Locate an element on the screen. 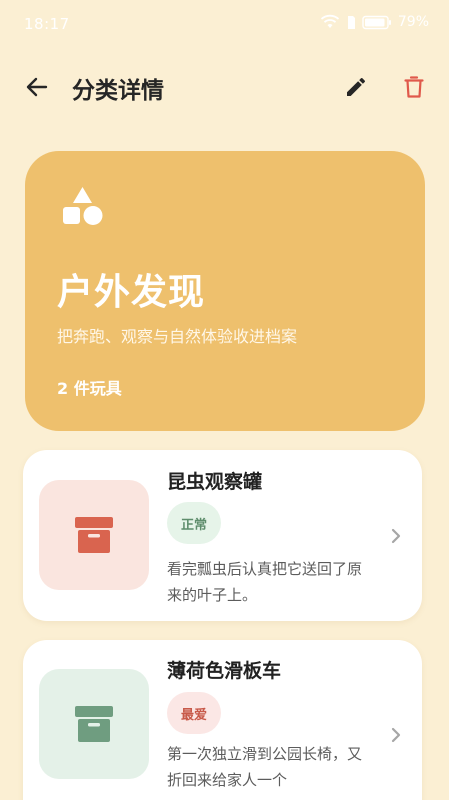 This screenshot has height=800, width=449. trash-icon is located at coordinates (414, 87).